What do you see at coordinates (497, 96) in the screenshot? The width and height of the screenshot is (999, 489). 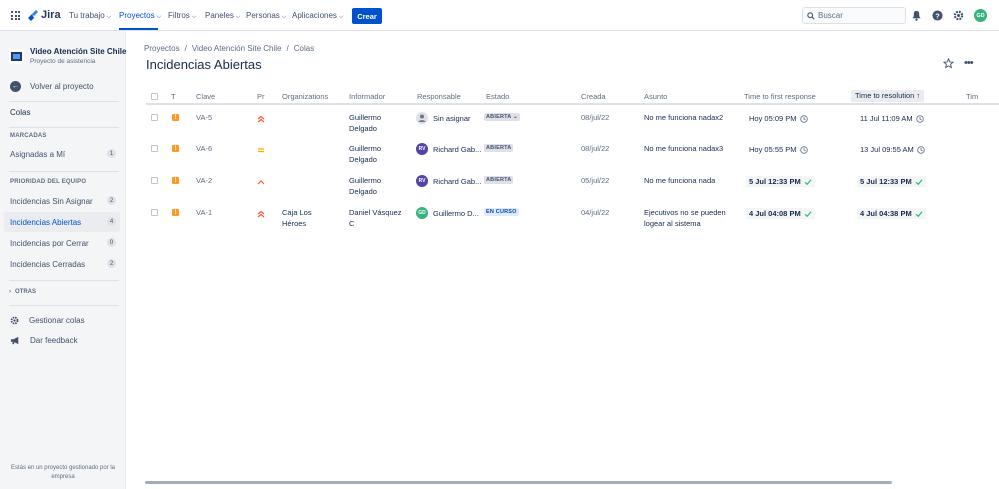 I see `header-status: Estado` at bounding box center [497, 96].